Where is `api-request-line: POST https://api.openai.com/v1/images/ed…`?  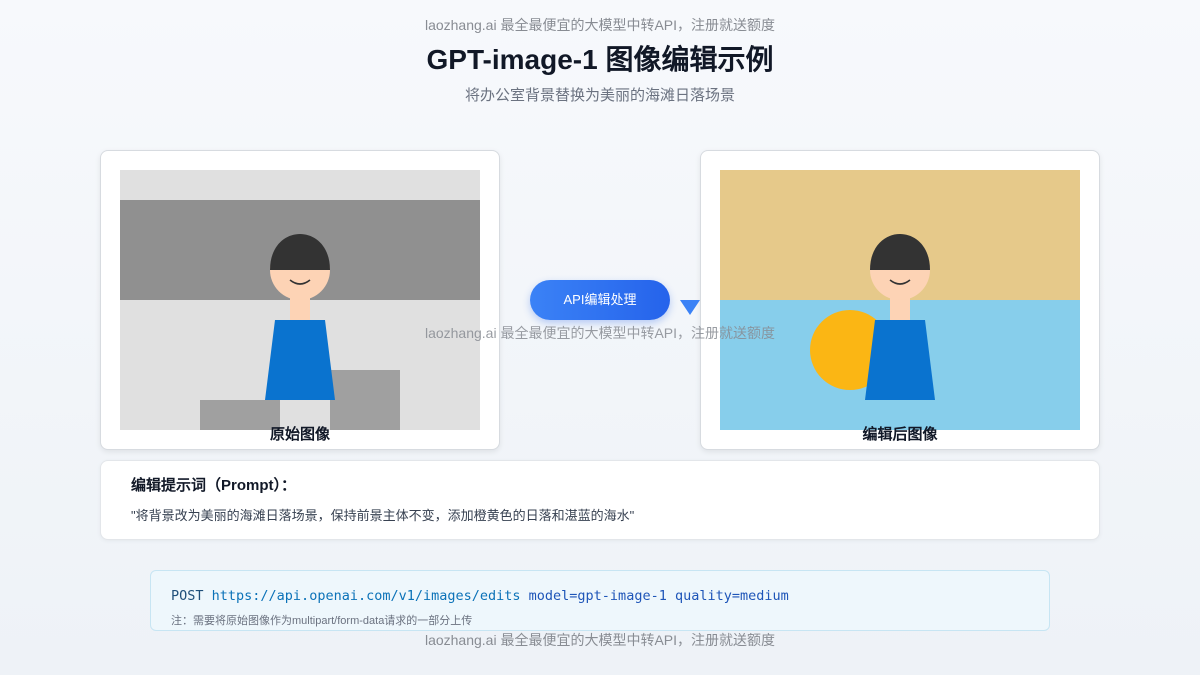
api-request-line: POST https://api.openai.com/v1/images/ed… is located at coordinates (480, 596).